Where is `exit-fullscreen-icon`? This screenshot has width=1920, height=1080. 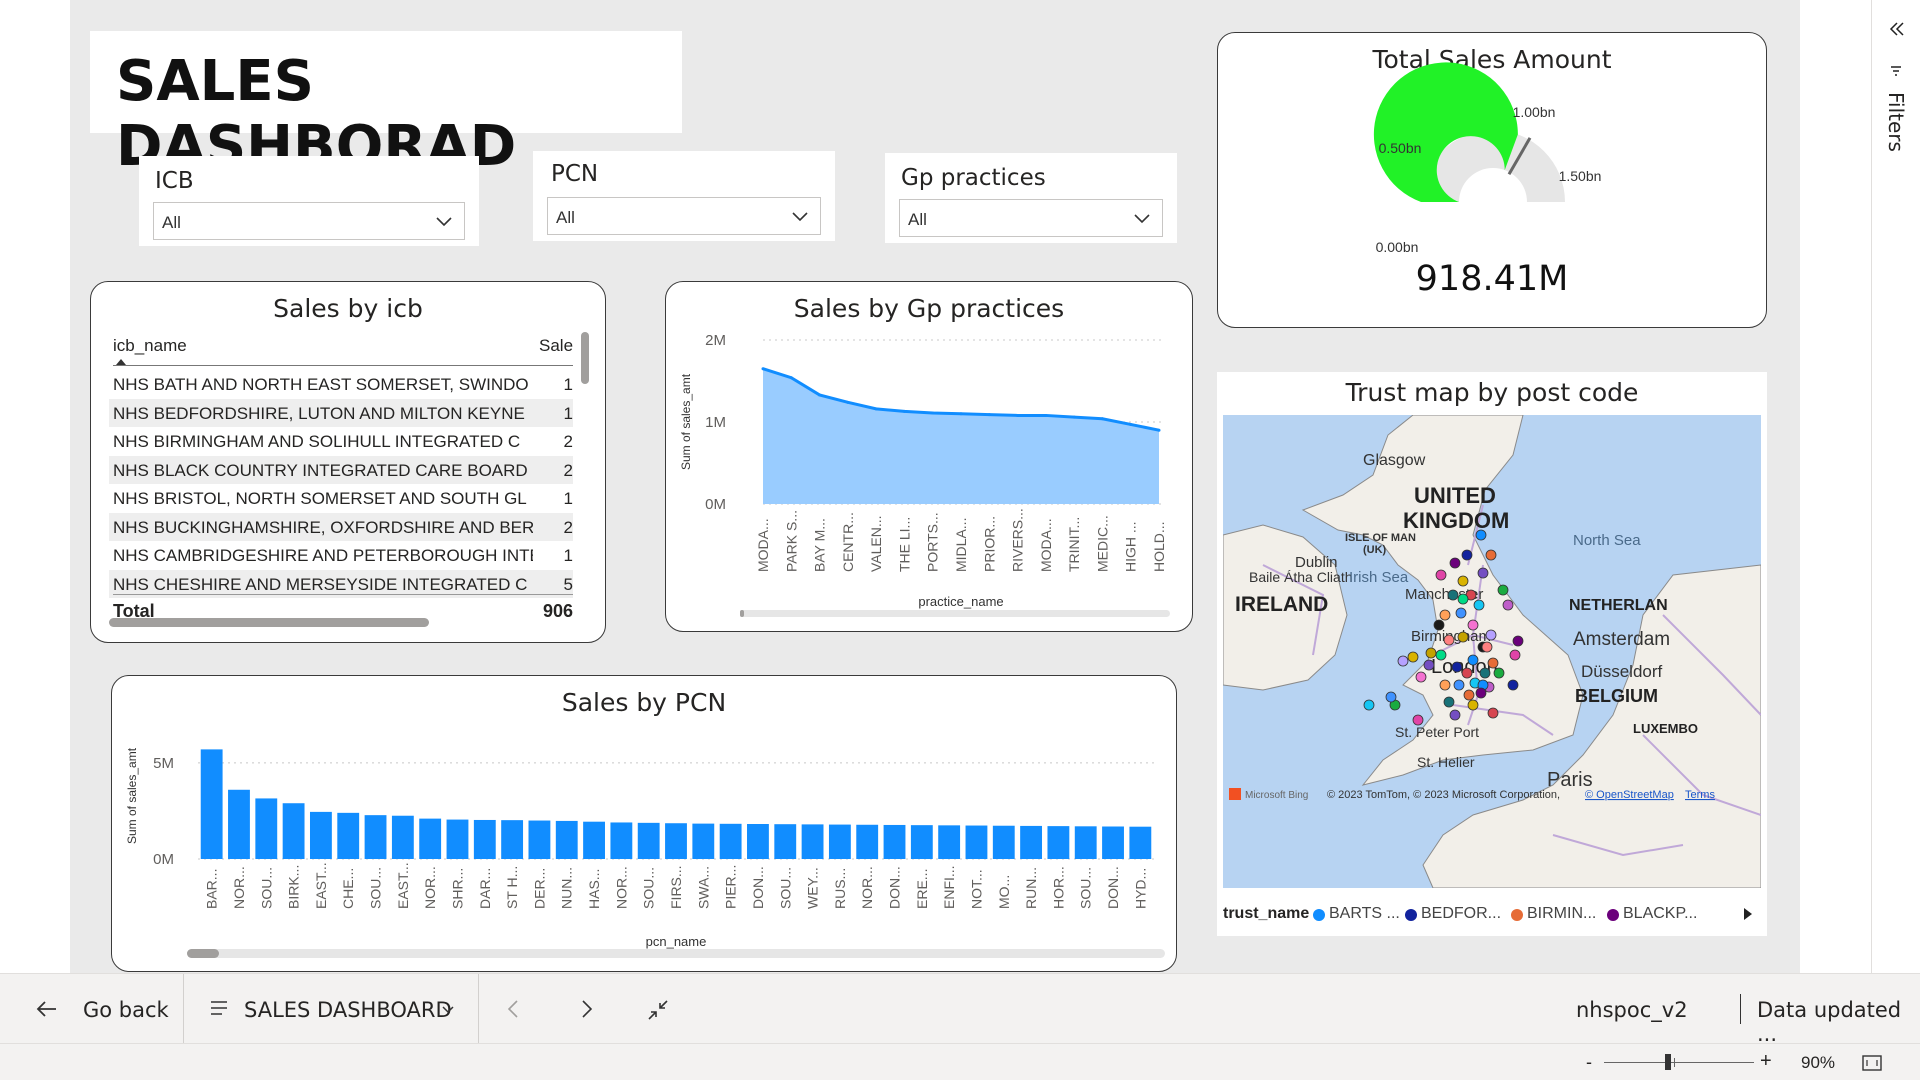 exit-fullscreen-icon is located at coordinates (658, 1010).